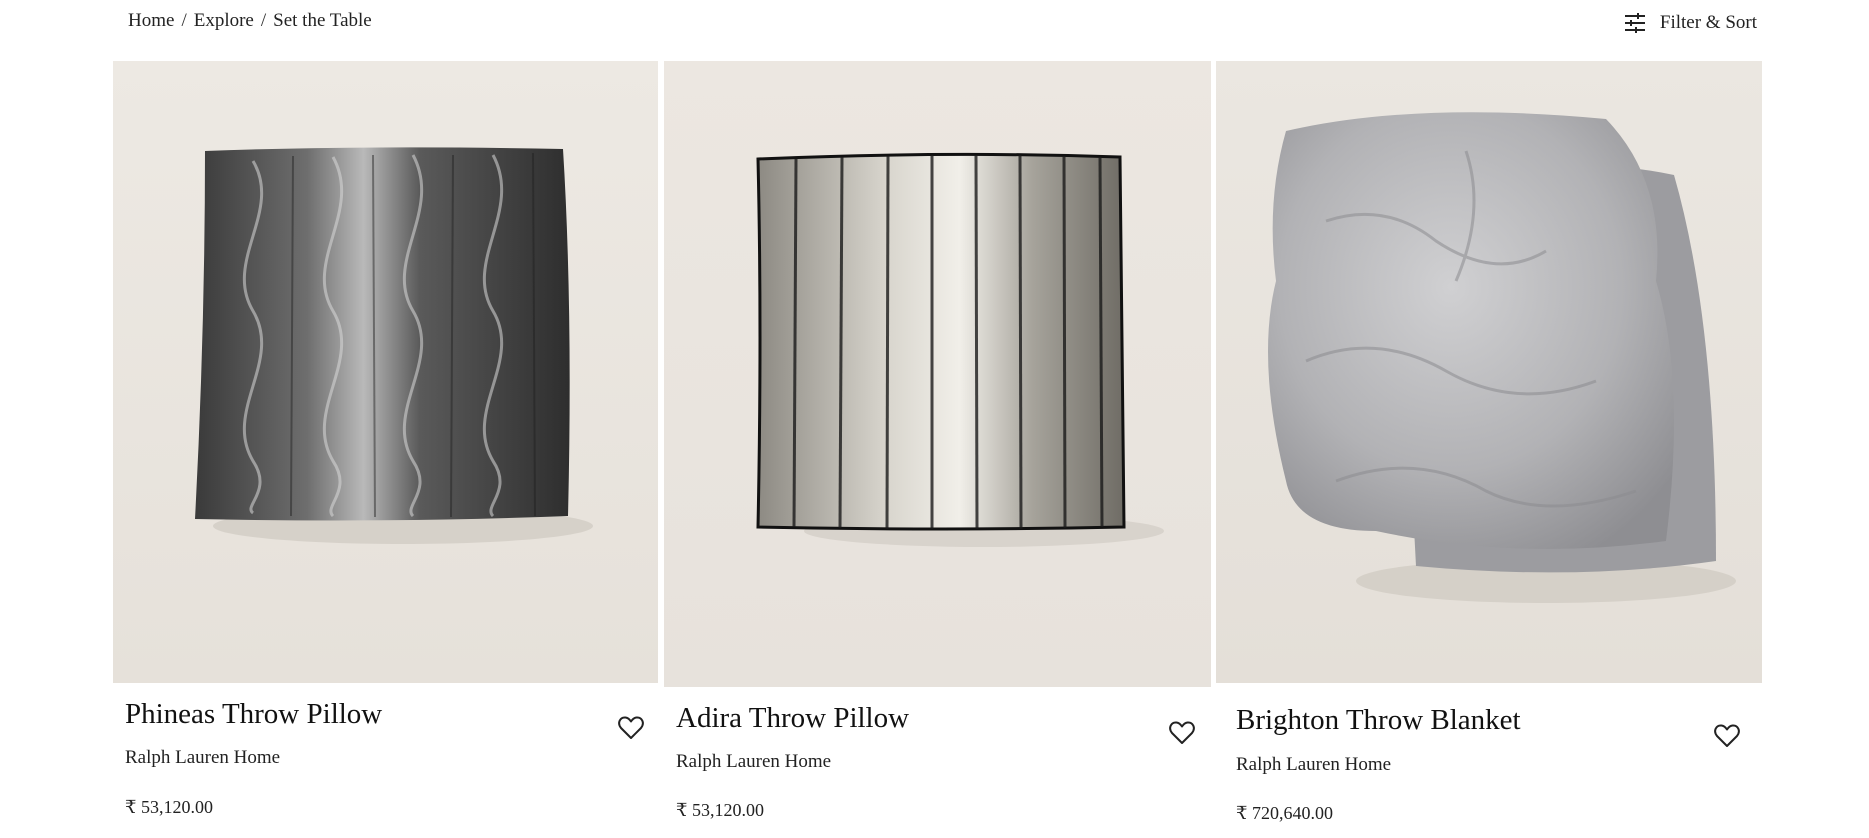 This screenshot has height=838, width=1869. I want to click on breadcrumb-current: Set the Table, so click(322, 20).